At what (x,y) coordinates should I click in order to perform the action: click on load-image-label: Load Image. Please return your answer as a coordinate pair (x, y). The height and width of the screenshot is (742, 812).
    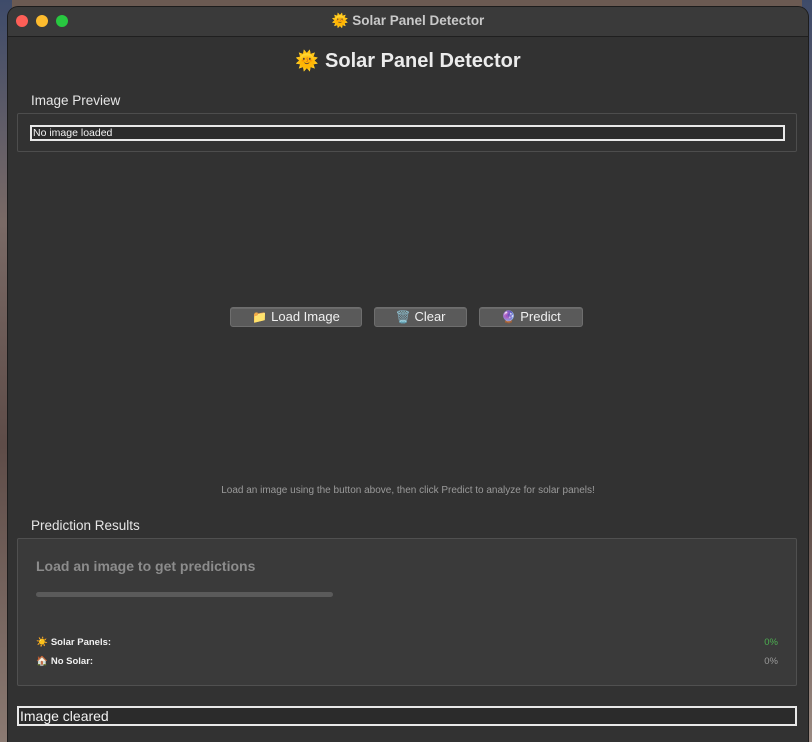
    Looking at the image, I should click on (305, 316).